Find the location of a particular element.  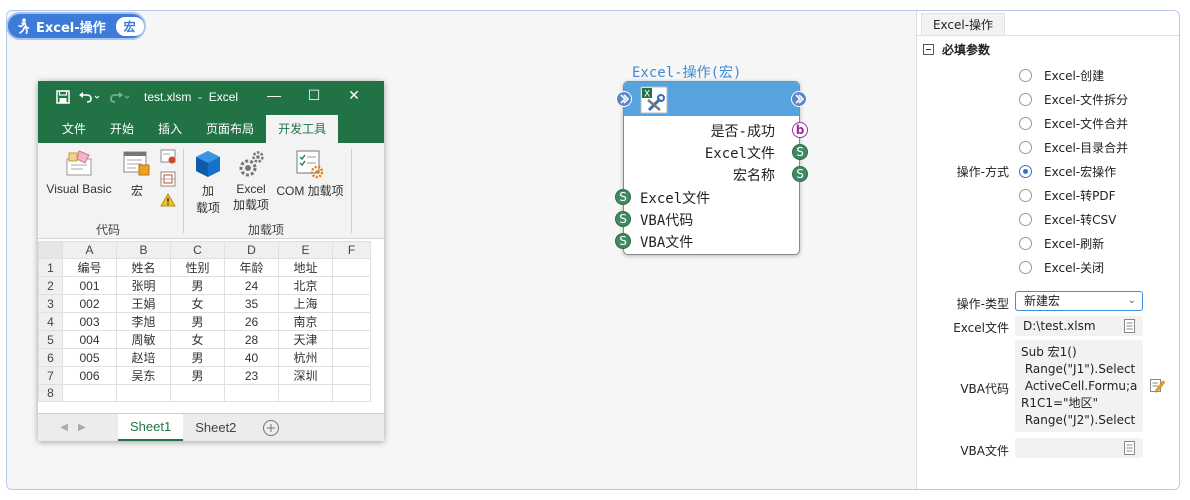

row-header: 4 is located at coordinates (50, 321).